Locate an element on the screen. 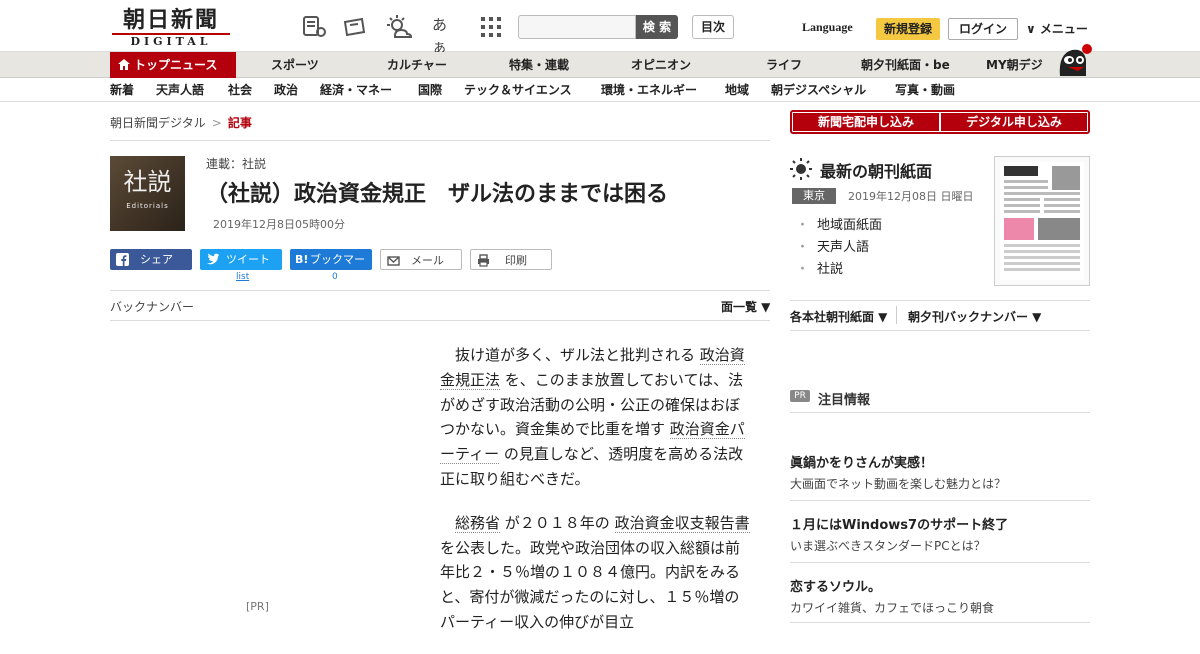  nav-paper-be: 朝夕刊紙面・be is located at coordinates (905, 65).